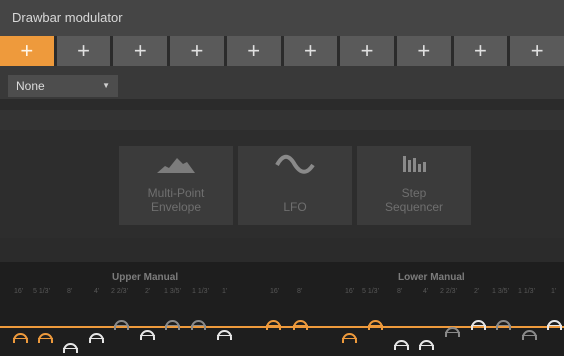 The image size is (564, 356). Describe the element at coordinates (106, 85) in the screenshot. I see `chevron-down-icon: ▼` at that location.